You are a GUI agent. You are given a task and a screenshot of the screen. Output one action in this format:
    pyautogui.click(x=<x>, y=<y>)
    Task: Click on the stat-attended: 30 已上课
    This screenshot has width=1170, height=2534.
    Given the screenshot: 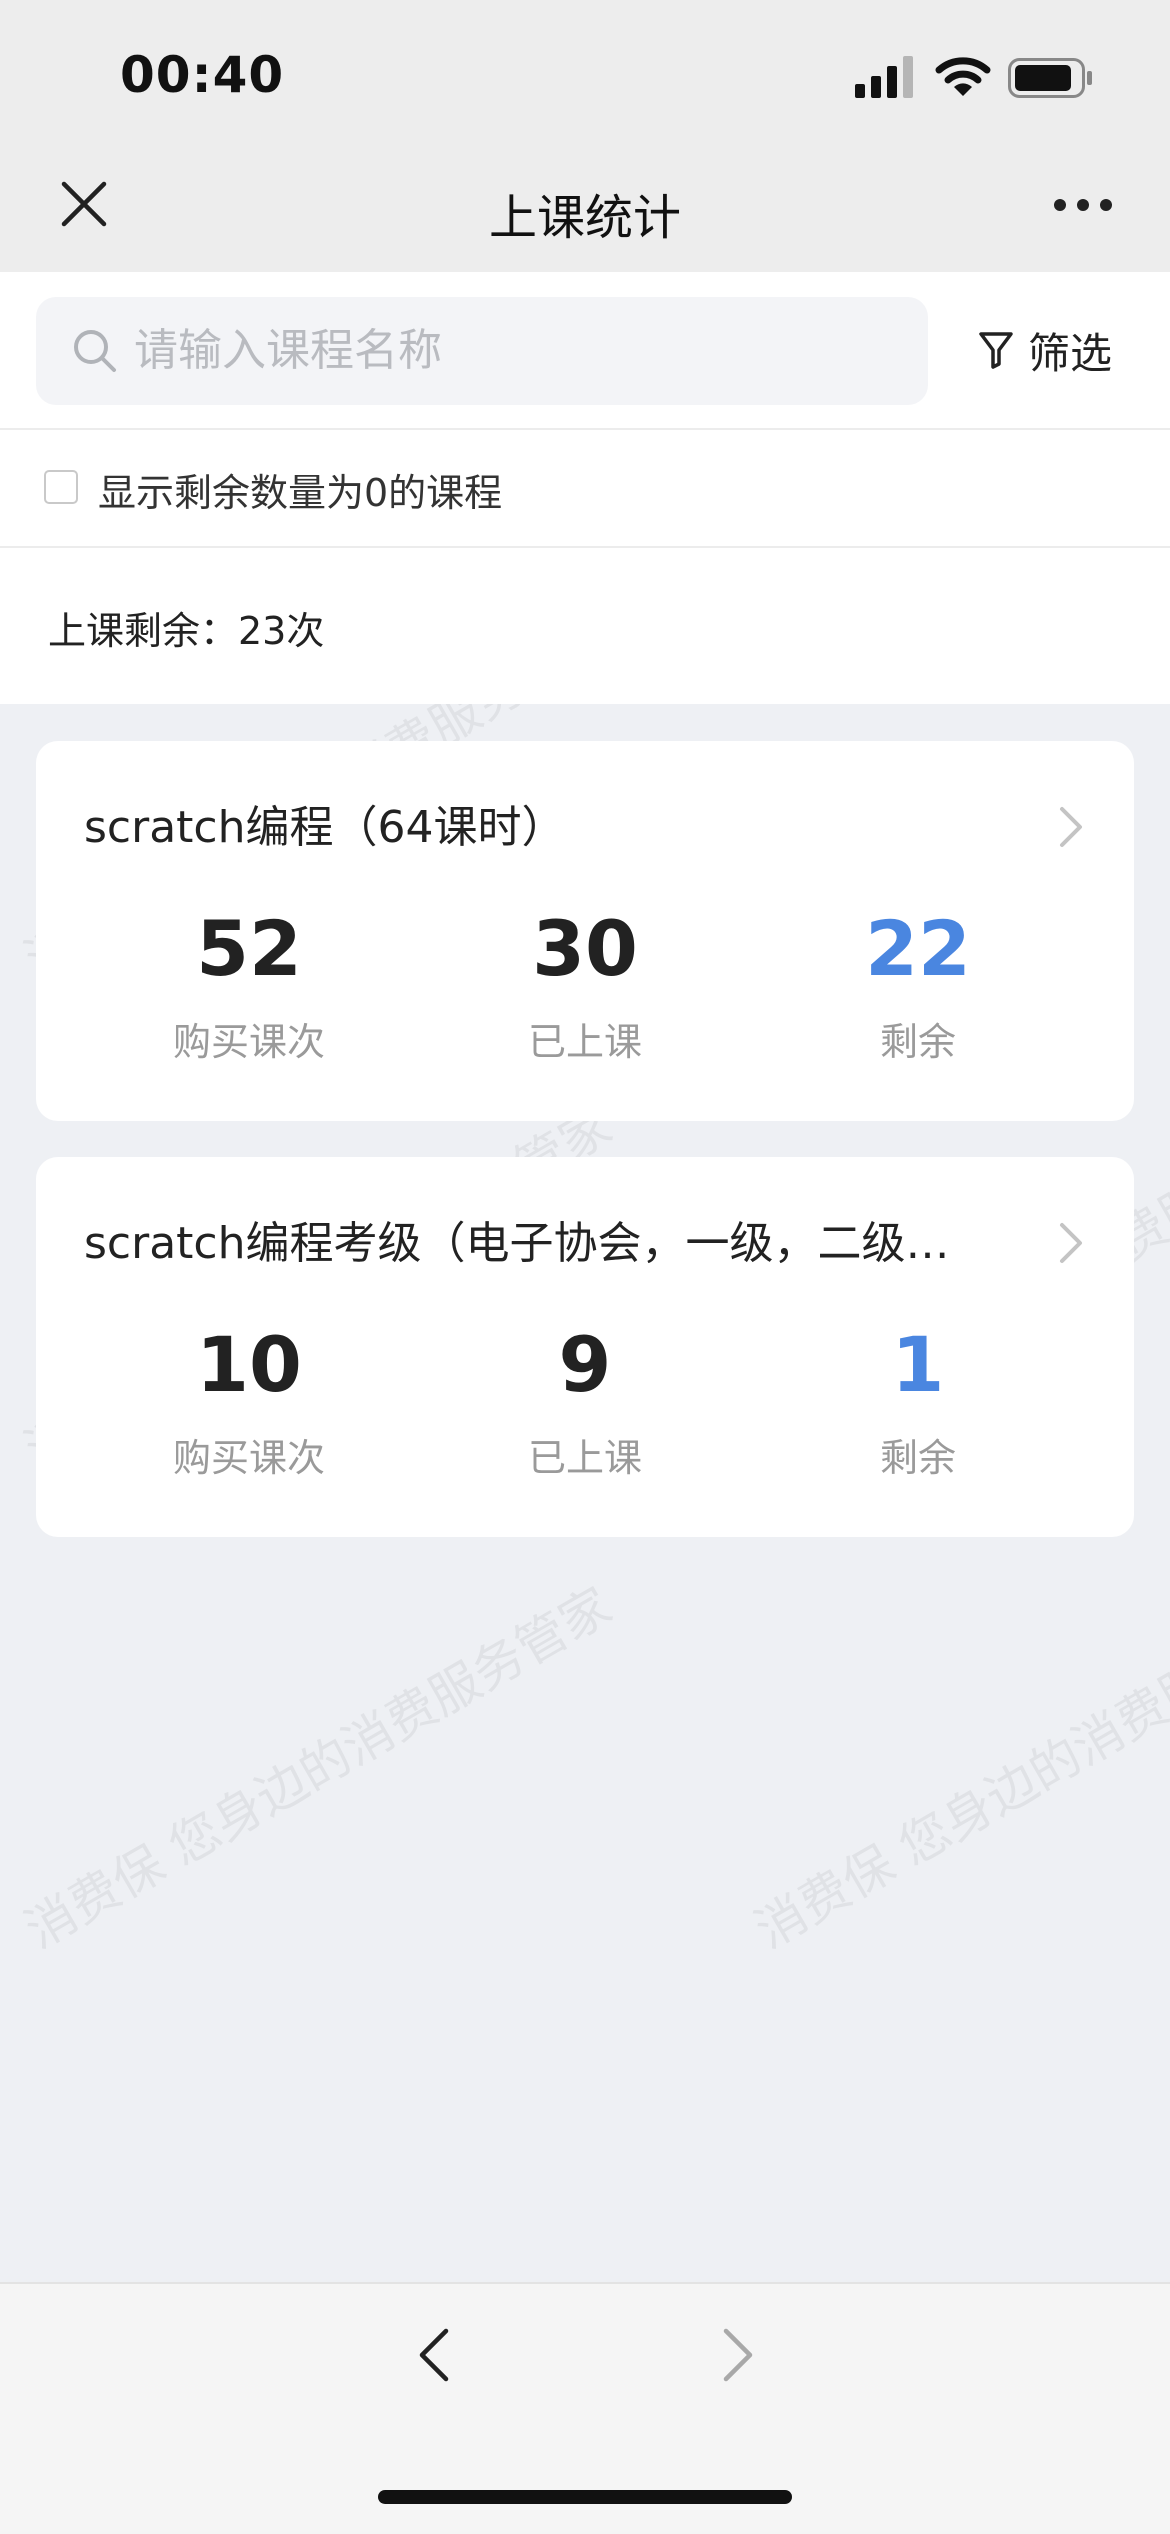 What is the action you would take?
    pyautogui.click(x=585, y=988)
    